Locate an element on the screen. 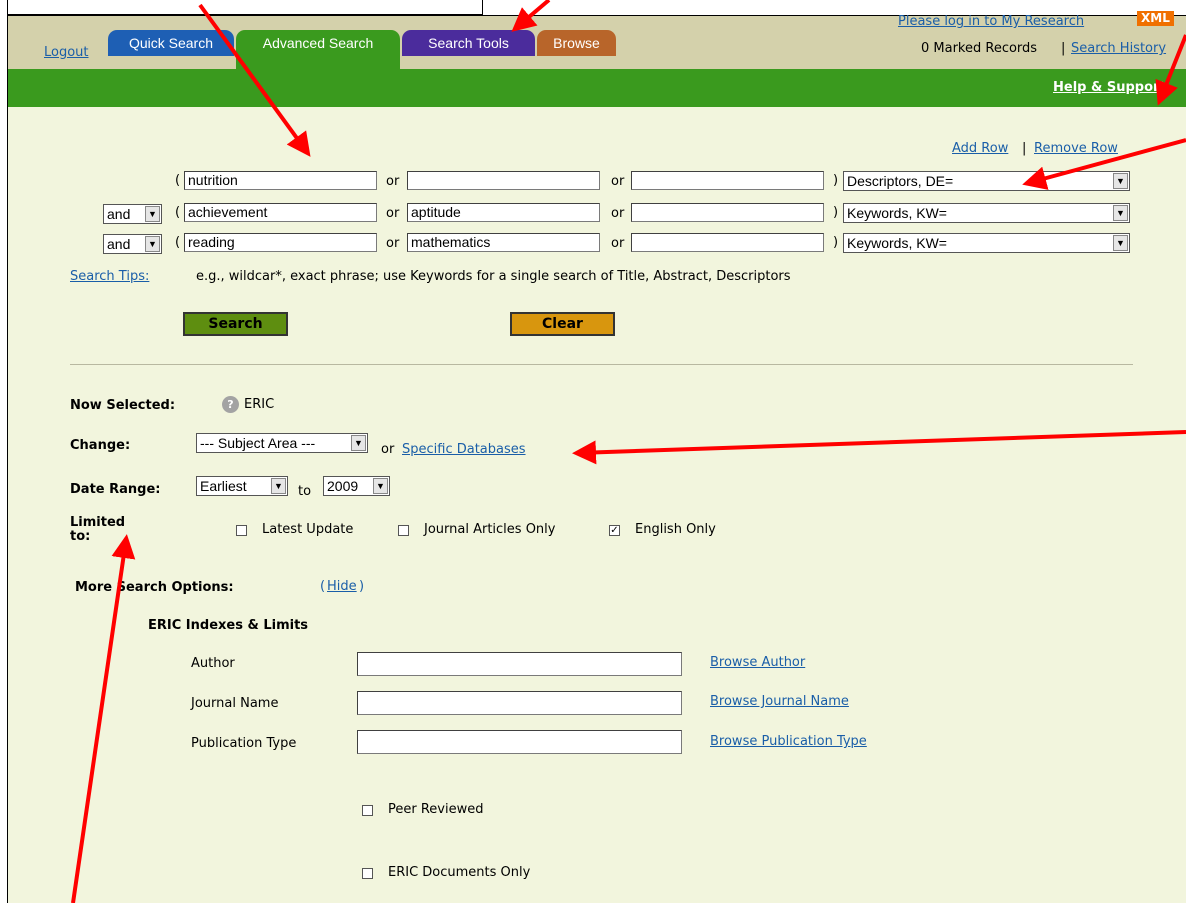  author-label: Author is located at coordinates (213, 663).